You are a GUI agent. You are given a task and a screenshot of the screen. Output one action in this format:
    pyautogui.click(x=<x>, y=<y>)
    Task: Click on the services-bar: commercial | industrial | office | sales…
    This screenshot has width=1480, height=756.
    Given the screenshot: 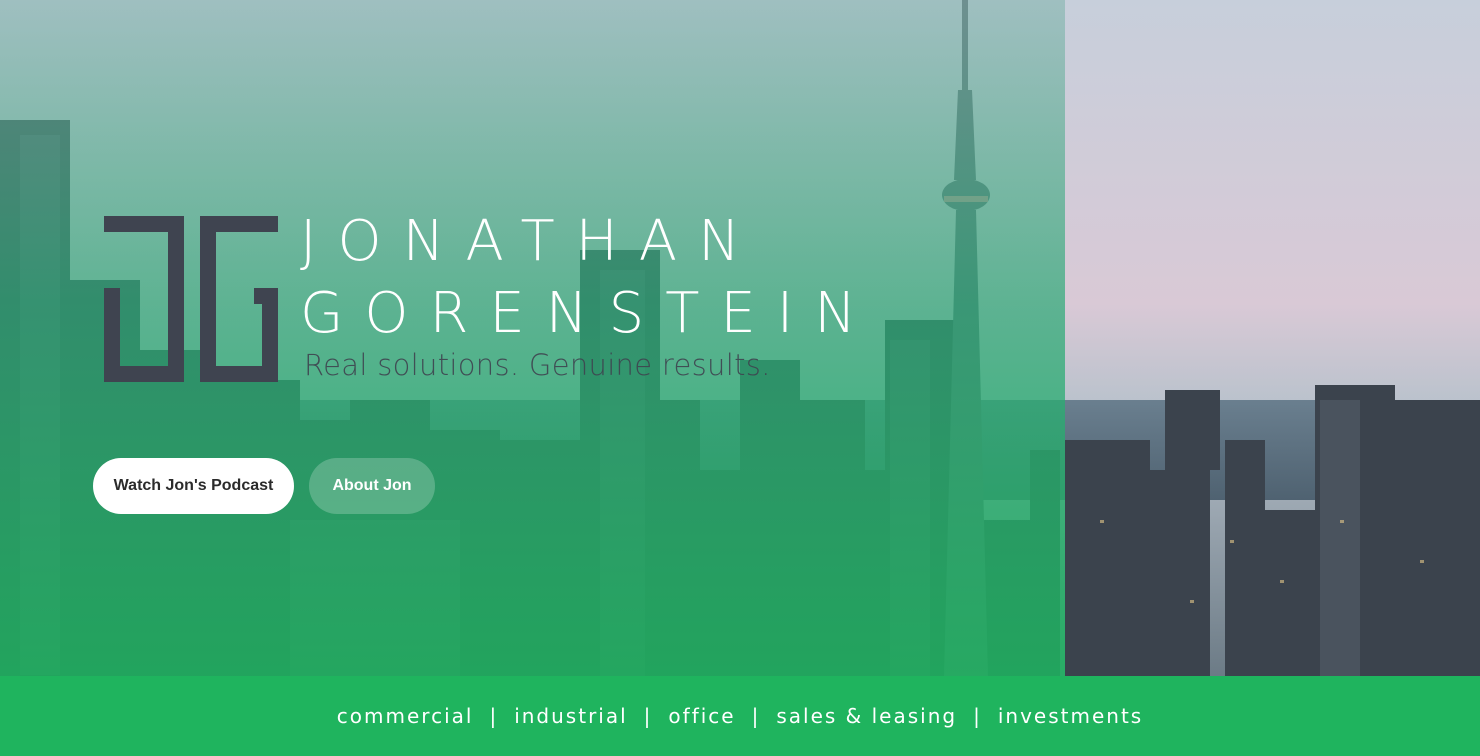 What is the action you would take?
    pyautogui.click(x=740, y=716)
    